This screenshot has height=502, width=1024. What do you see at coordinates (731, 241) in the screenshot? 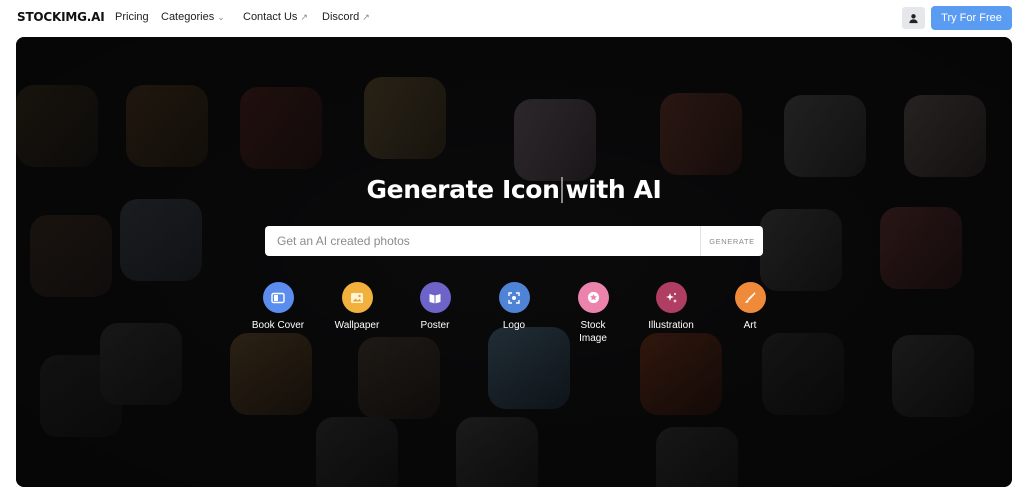
I see `generate-button: GENERATE` at bounding box center [731, 241].